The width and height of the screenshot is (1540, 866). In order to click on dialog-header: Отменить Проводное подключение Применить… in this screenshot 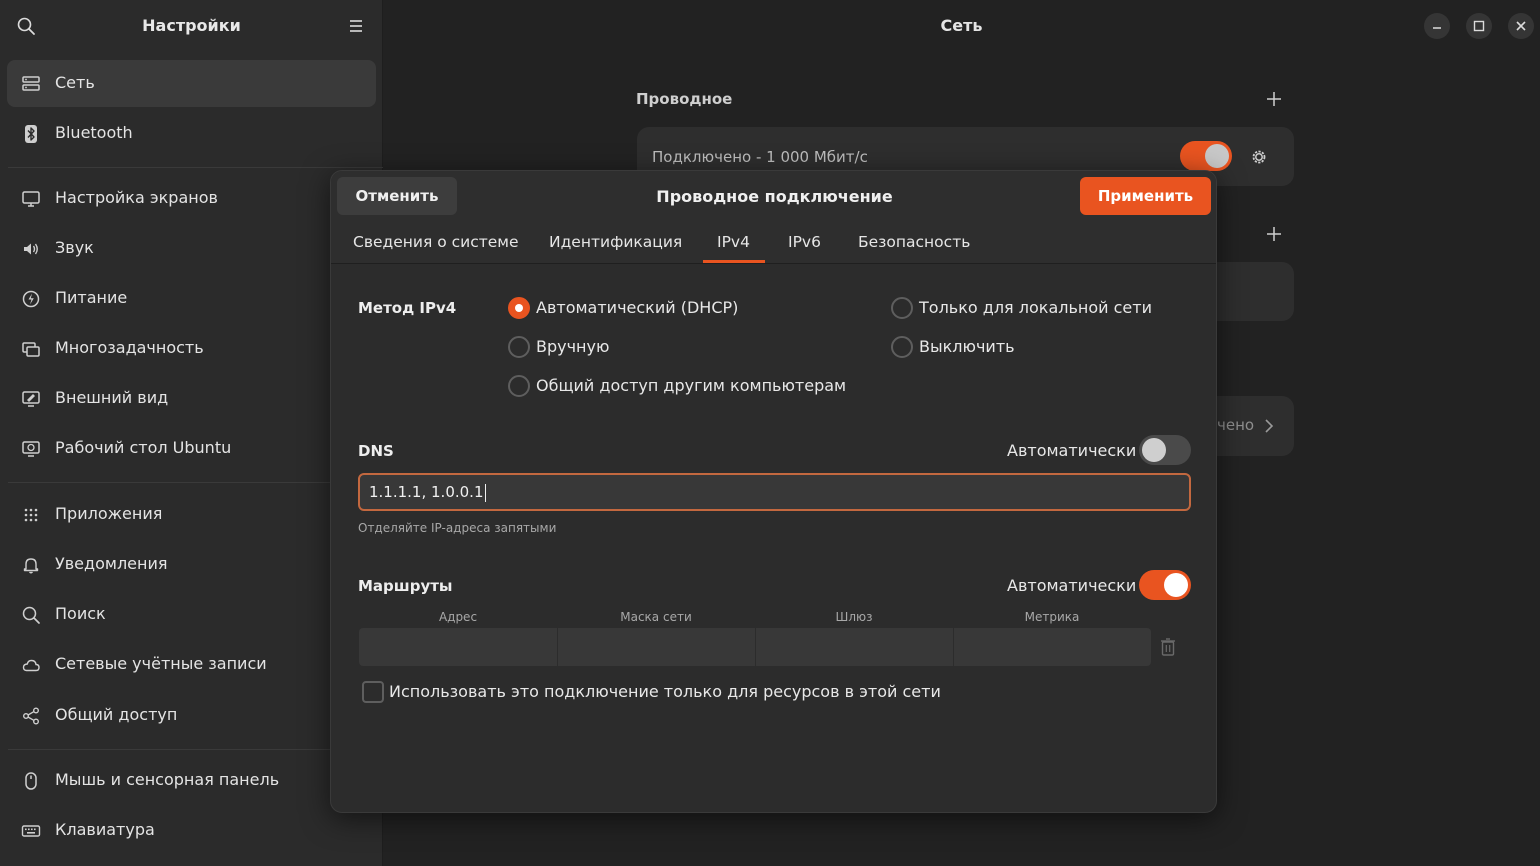, I will do `click(773, 217)`.